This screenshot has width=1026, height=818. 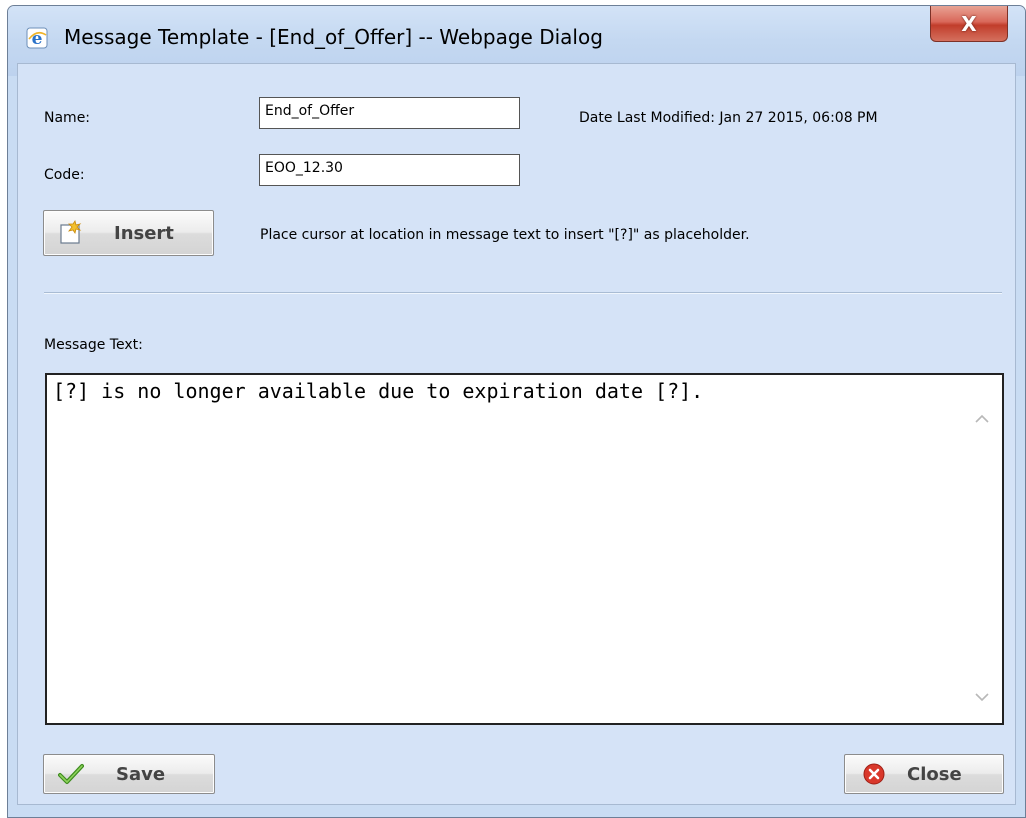 What do you see at coordinates (71, 774) in the screenshot?
I see `checkmark-icon` at bounding box center [71, 774].